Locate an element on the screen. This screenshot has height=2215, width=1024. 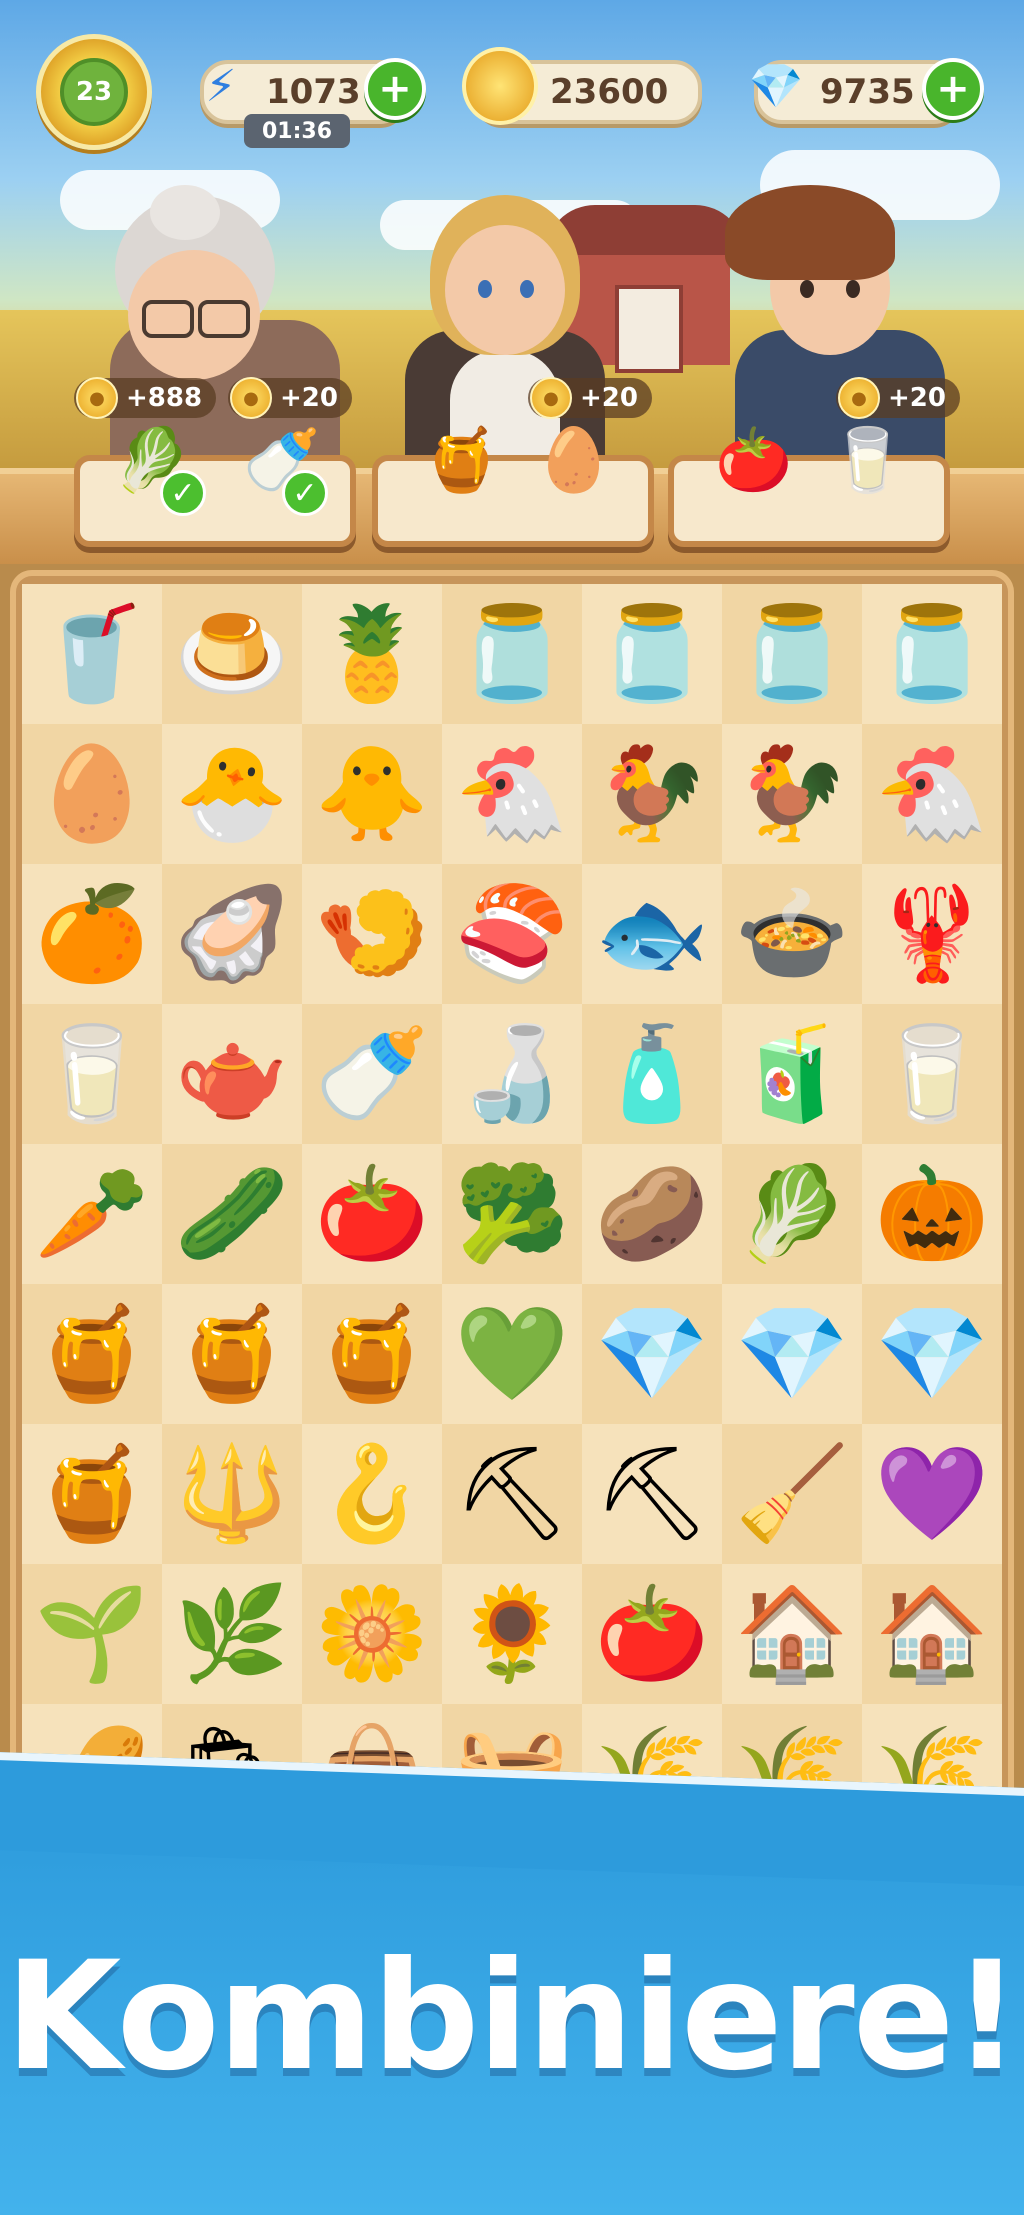
shrimp-plate-icon: 🍤 is located at coordinates (372, 934).